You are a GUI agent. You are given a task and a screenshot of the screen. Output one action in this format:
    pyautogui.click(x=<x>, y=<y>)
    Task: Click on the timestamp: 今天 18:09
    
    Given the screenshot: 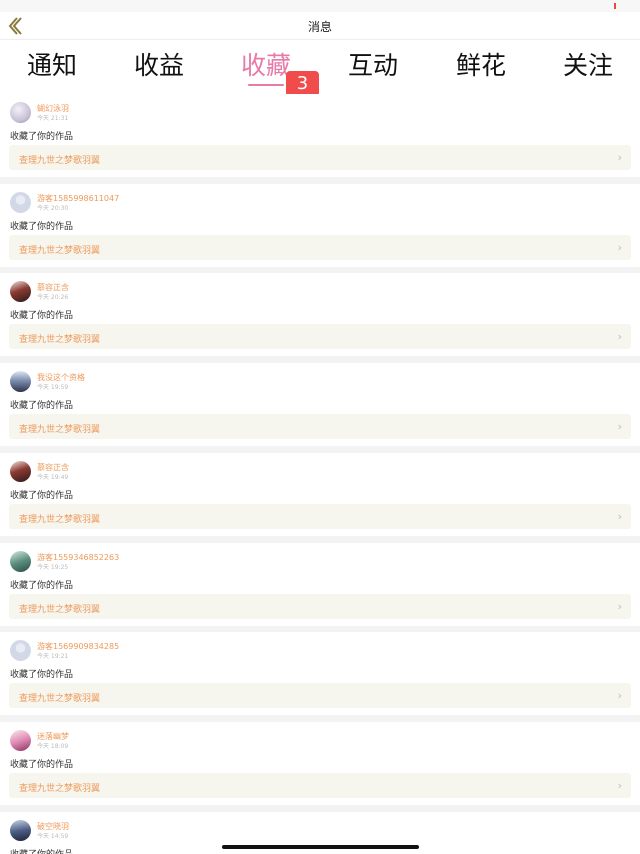 What is the action you would take?
    pyautogui.click(x=53, y=746)
    